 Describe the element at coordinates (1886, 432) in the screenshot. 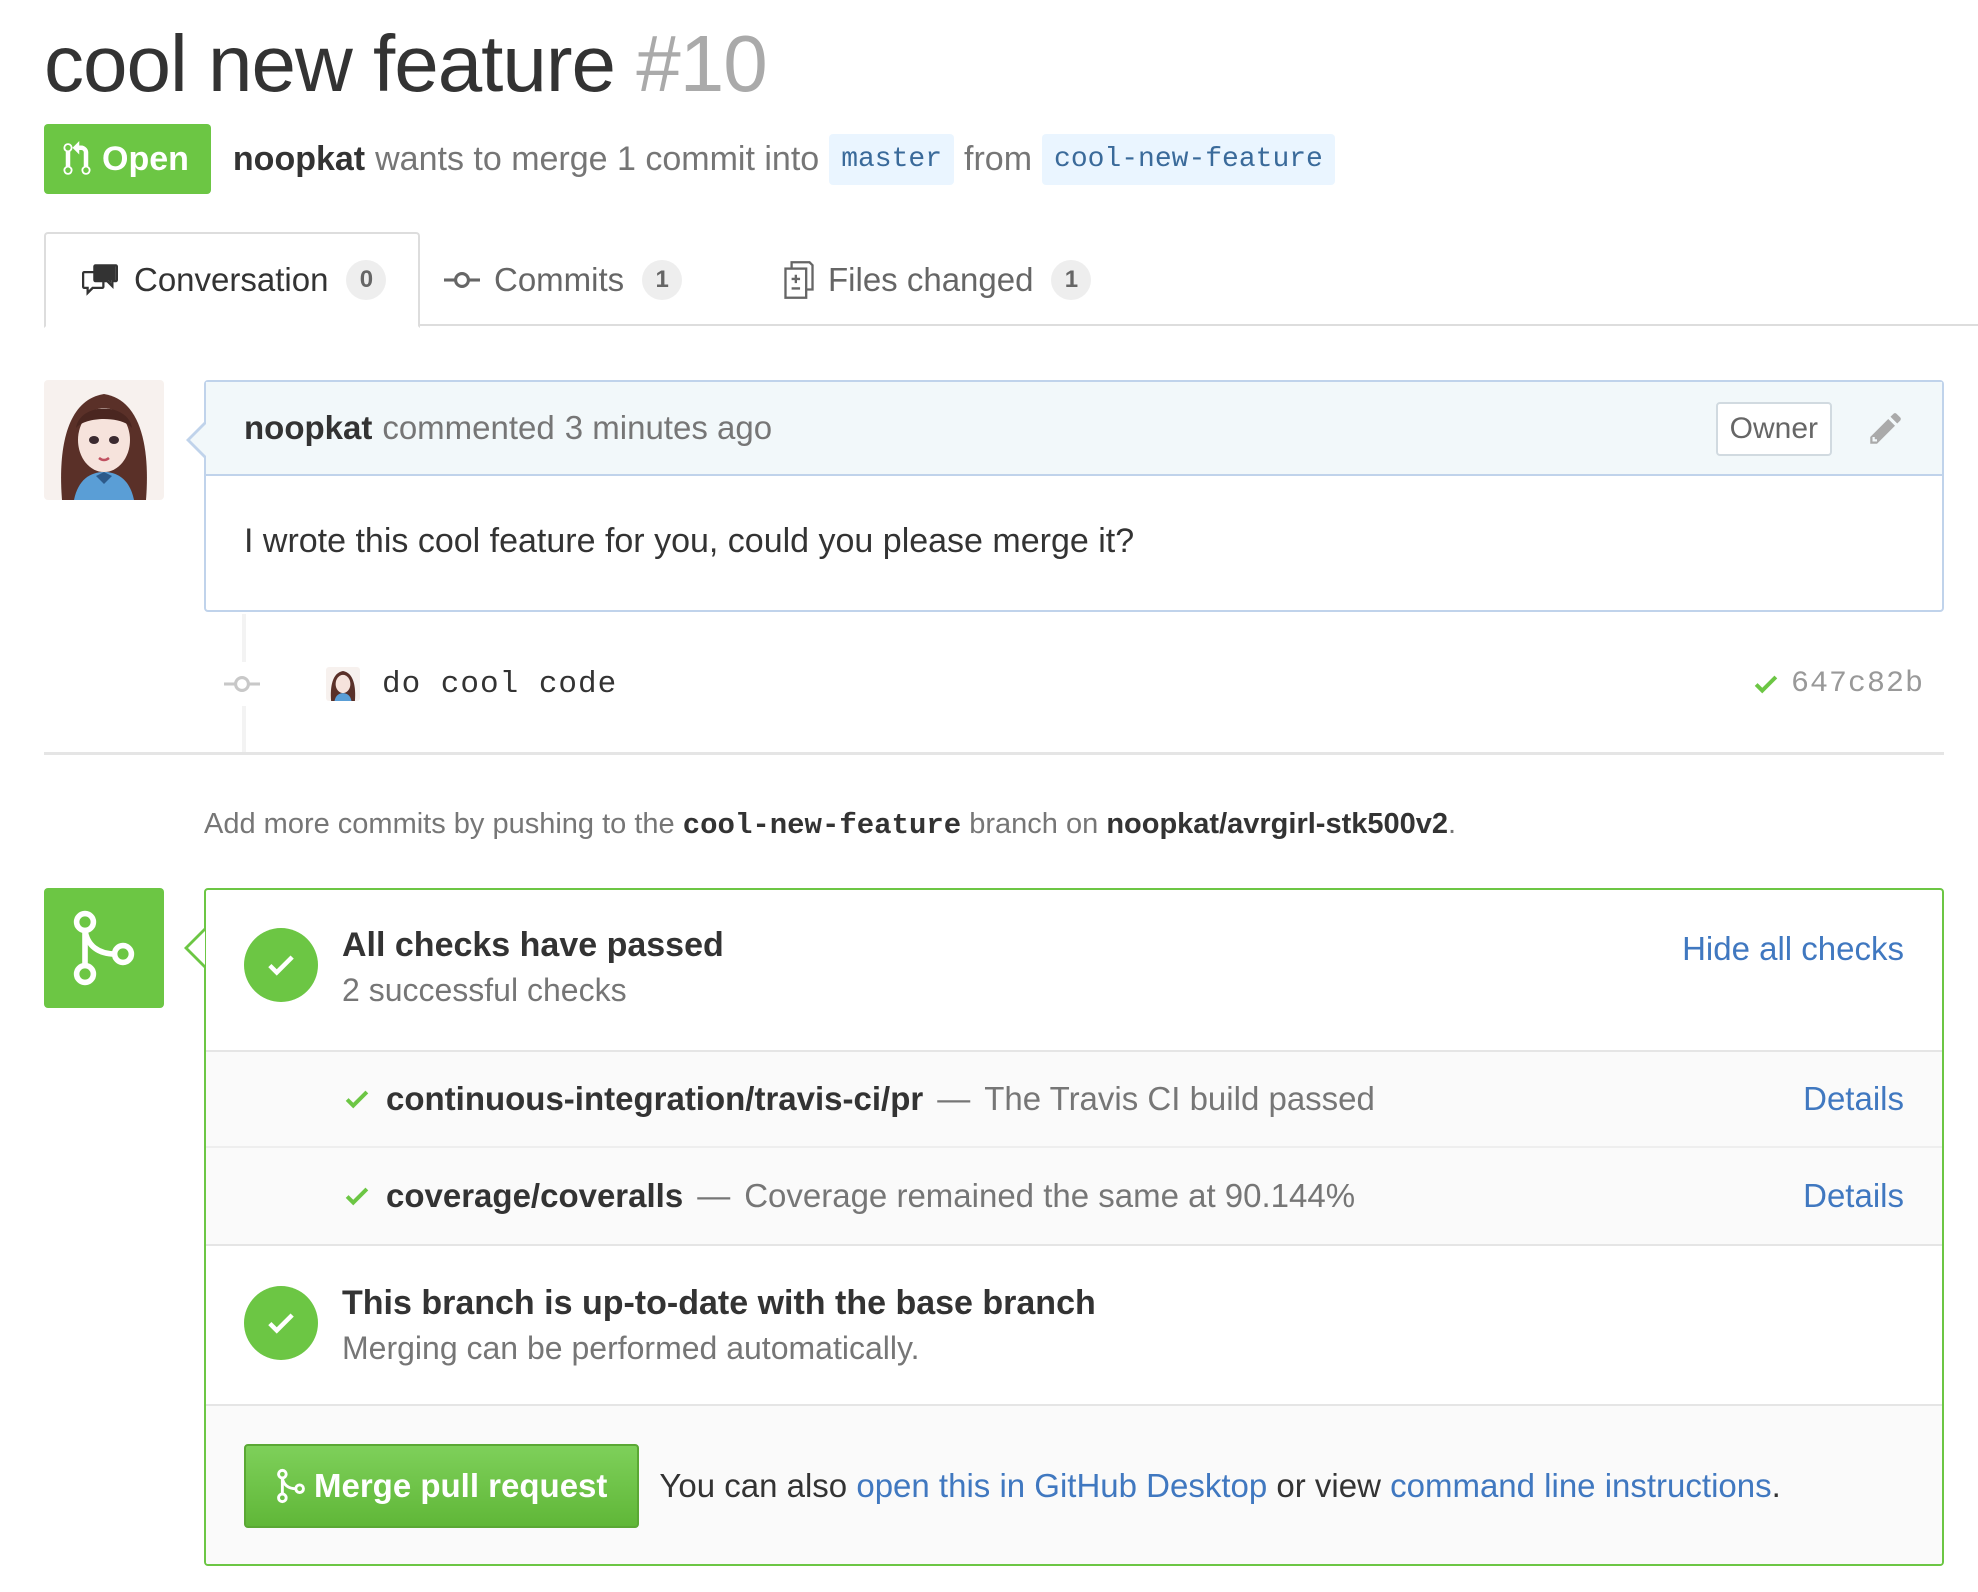

I see `pencil-icon` at that location.